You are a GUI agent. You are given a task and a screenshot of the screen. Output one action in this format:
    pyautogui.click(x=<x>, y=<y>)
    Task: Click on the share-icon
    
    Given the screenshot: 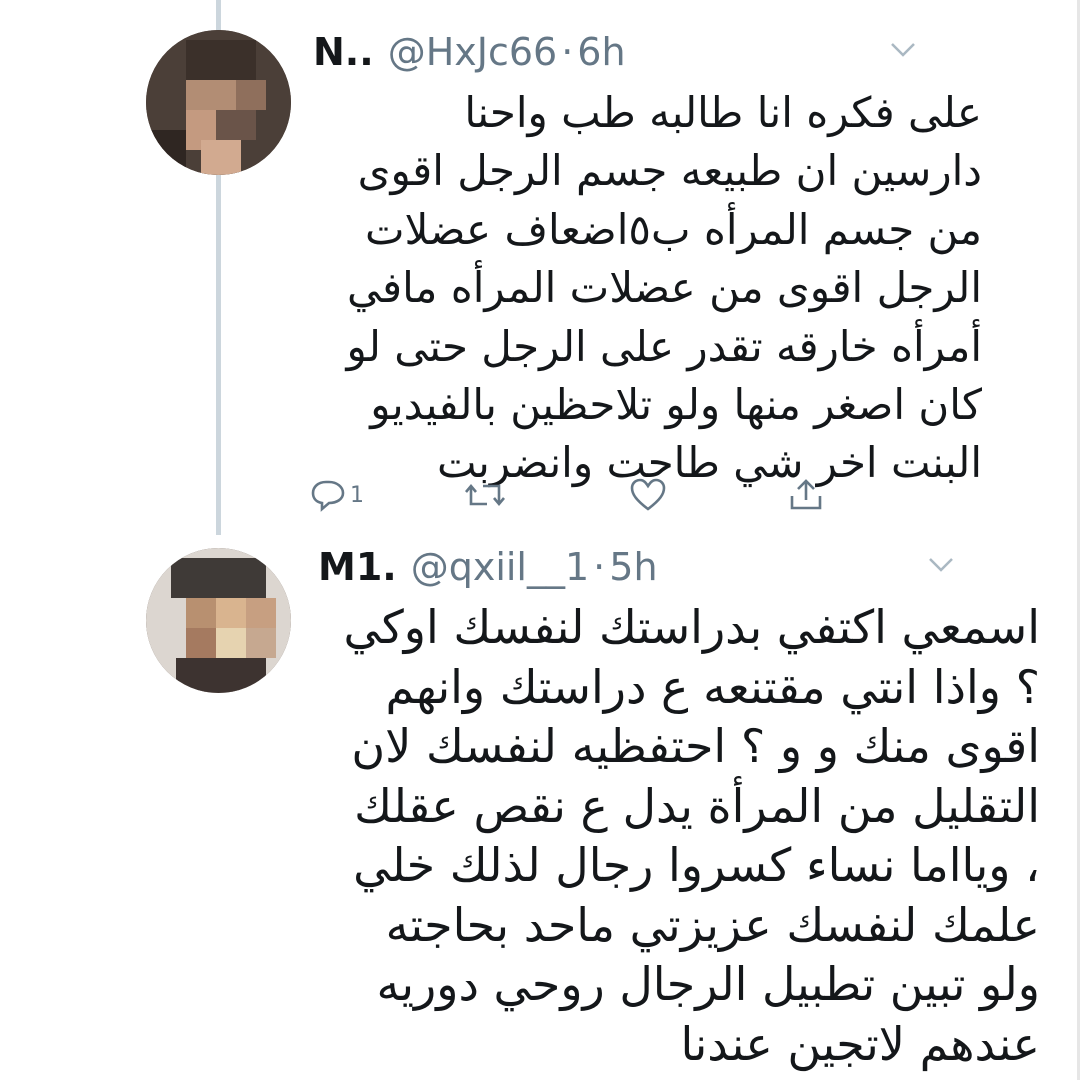 What is the action you would take?
    pyautogui.click(x=806, y=494)
    